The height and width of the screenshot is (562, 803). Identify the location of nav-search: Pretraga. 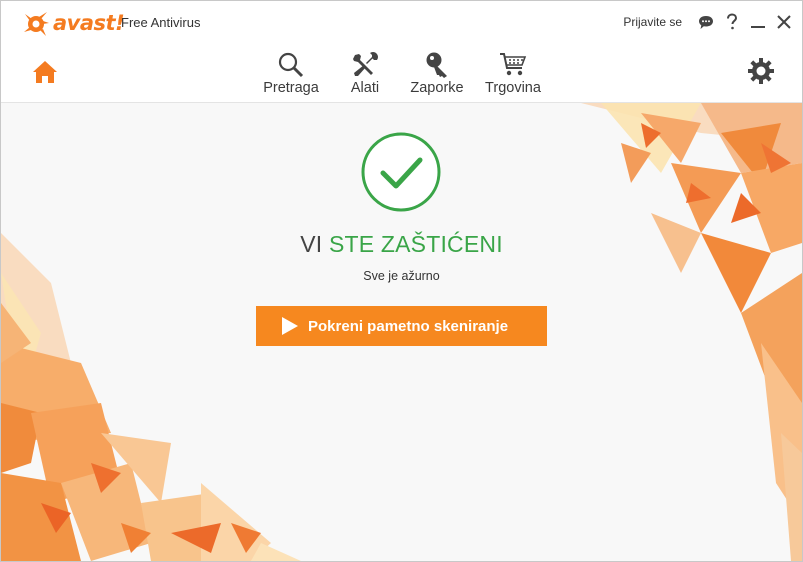
(291, 73).